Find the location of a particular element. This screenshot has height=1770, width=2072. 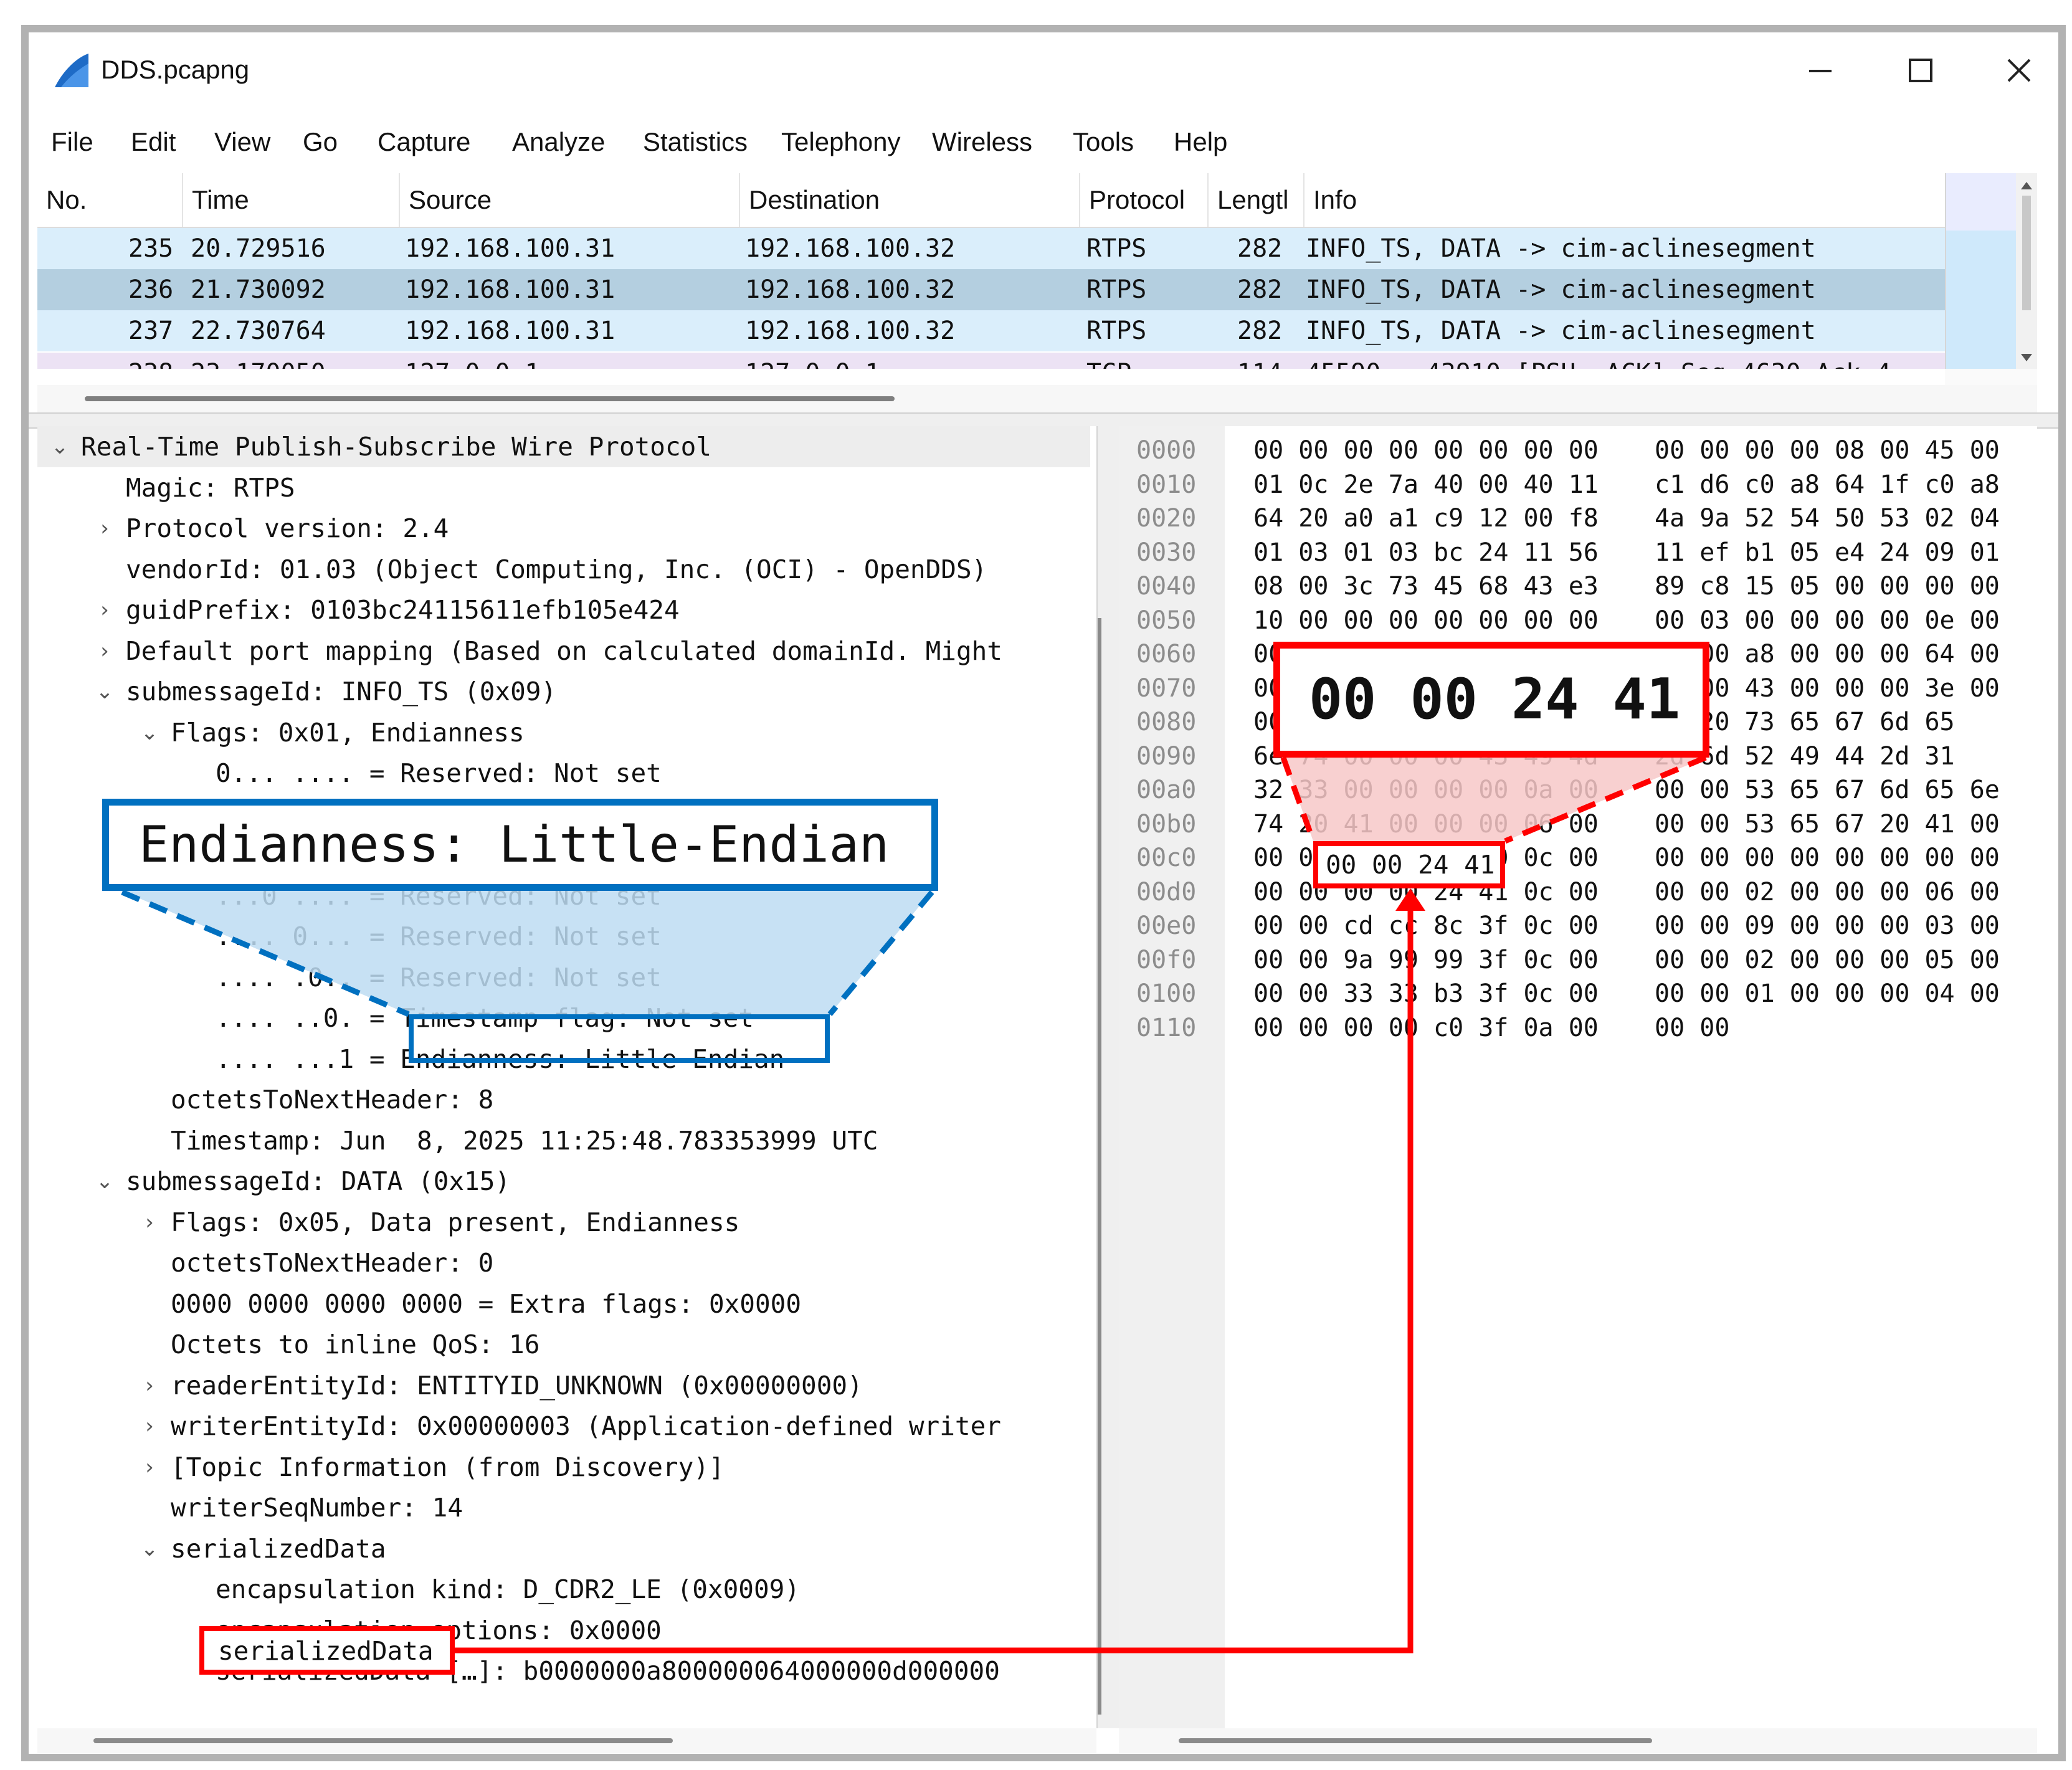

bytes-horizontal-scroll is located at coordinates (1578, 1740).